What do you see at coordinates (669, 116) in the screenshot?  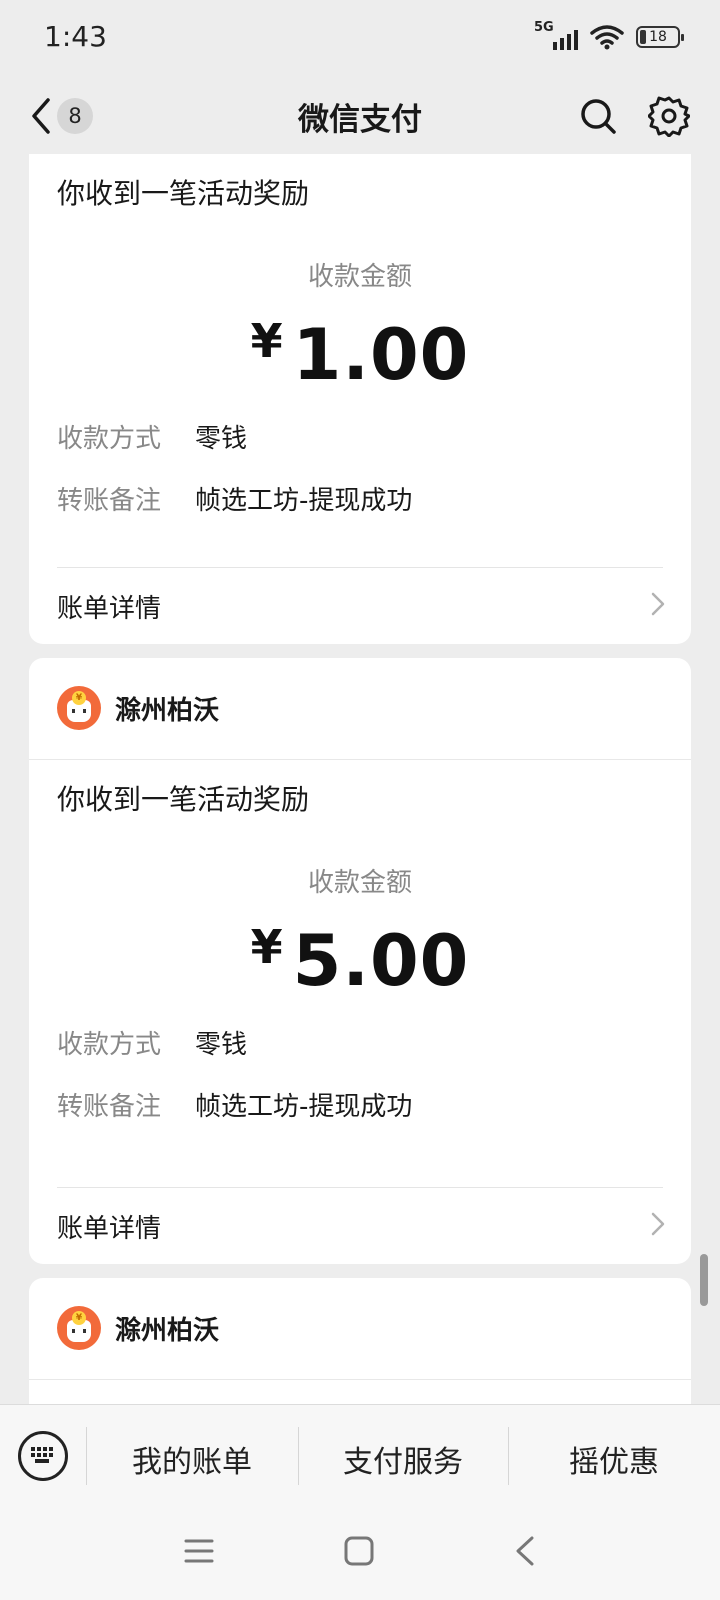 I see `gear-icon` at bounding box center [669, 116].